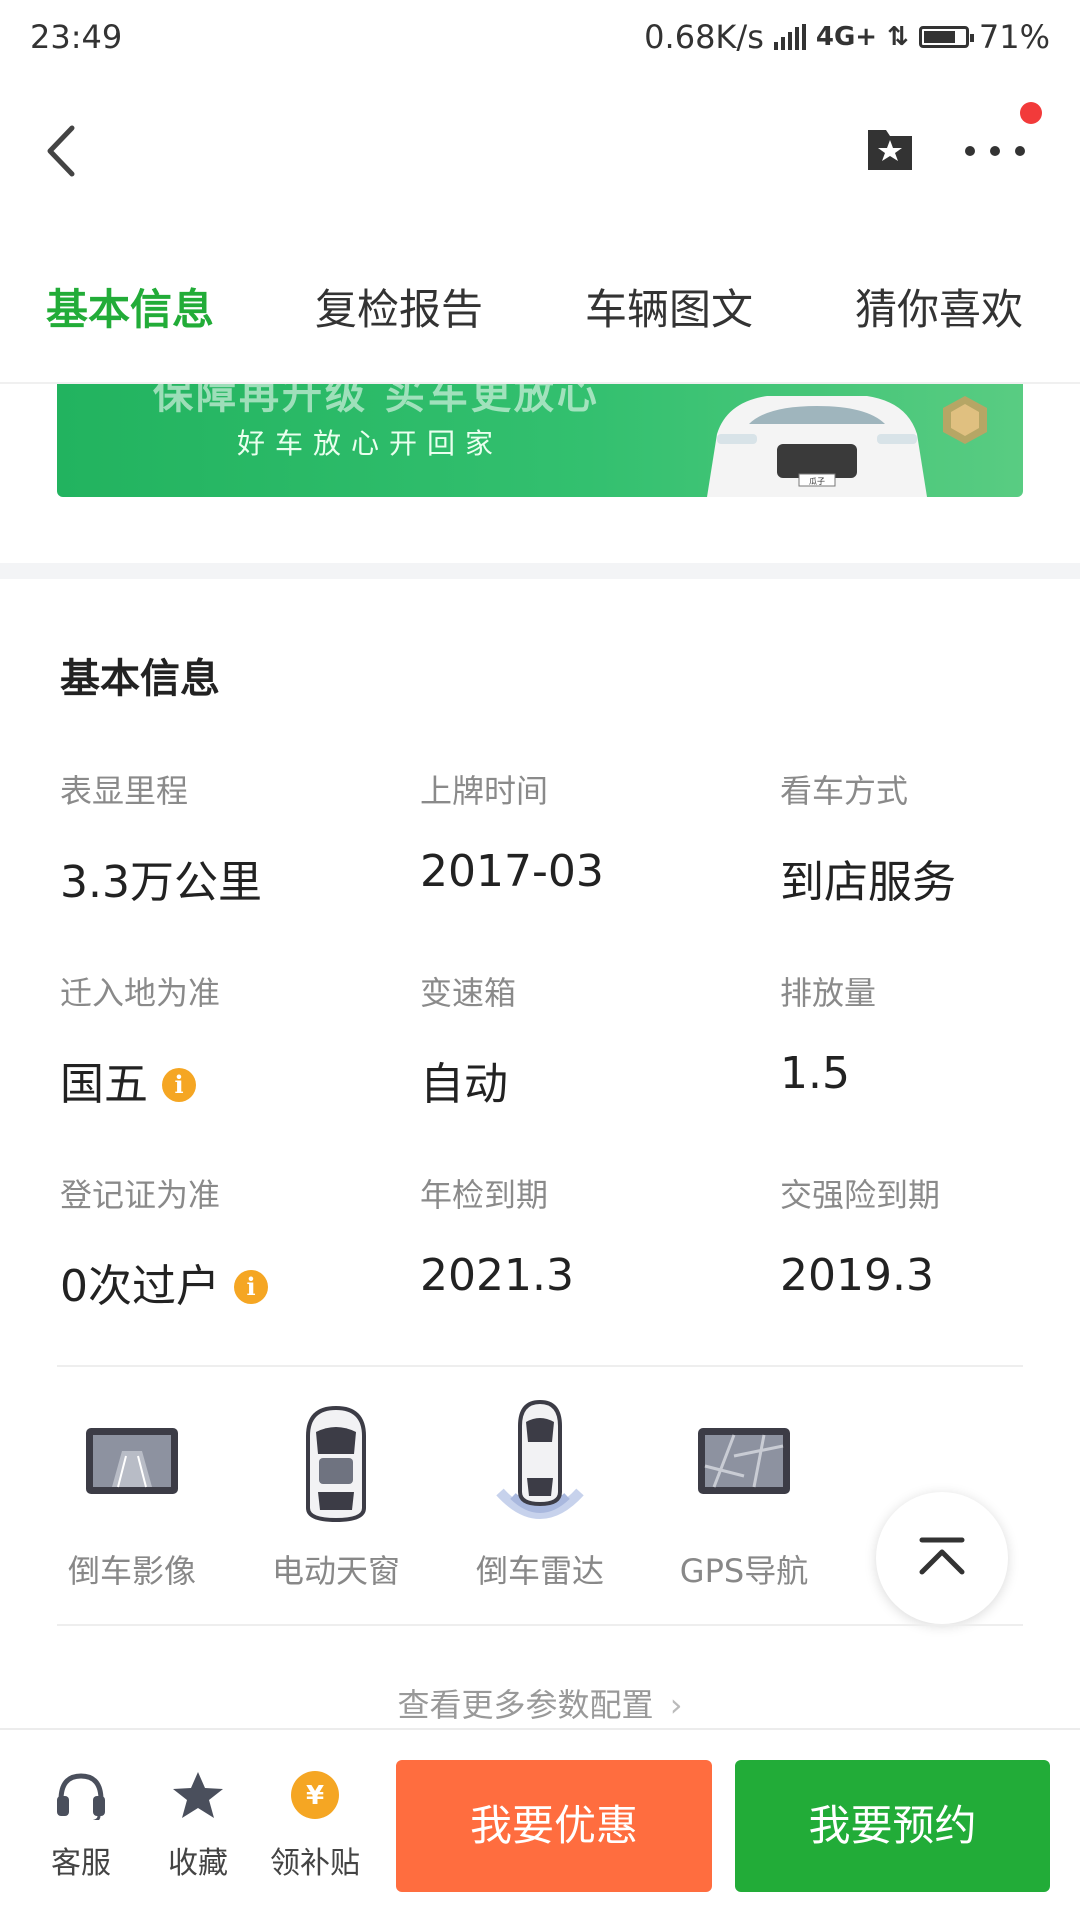 The image size is (1080, 1920). I want to click on more-config-link: 查看更多参数配置 ›, so click(540, 1703).